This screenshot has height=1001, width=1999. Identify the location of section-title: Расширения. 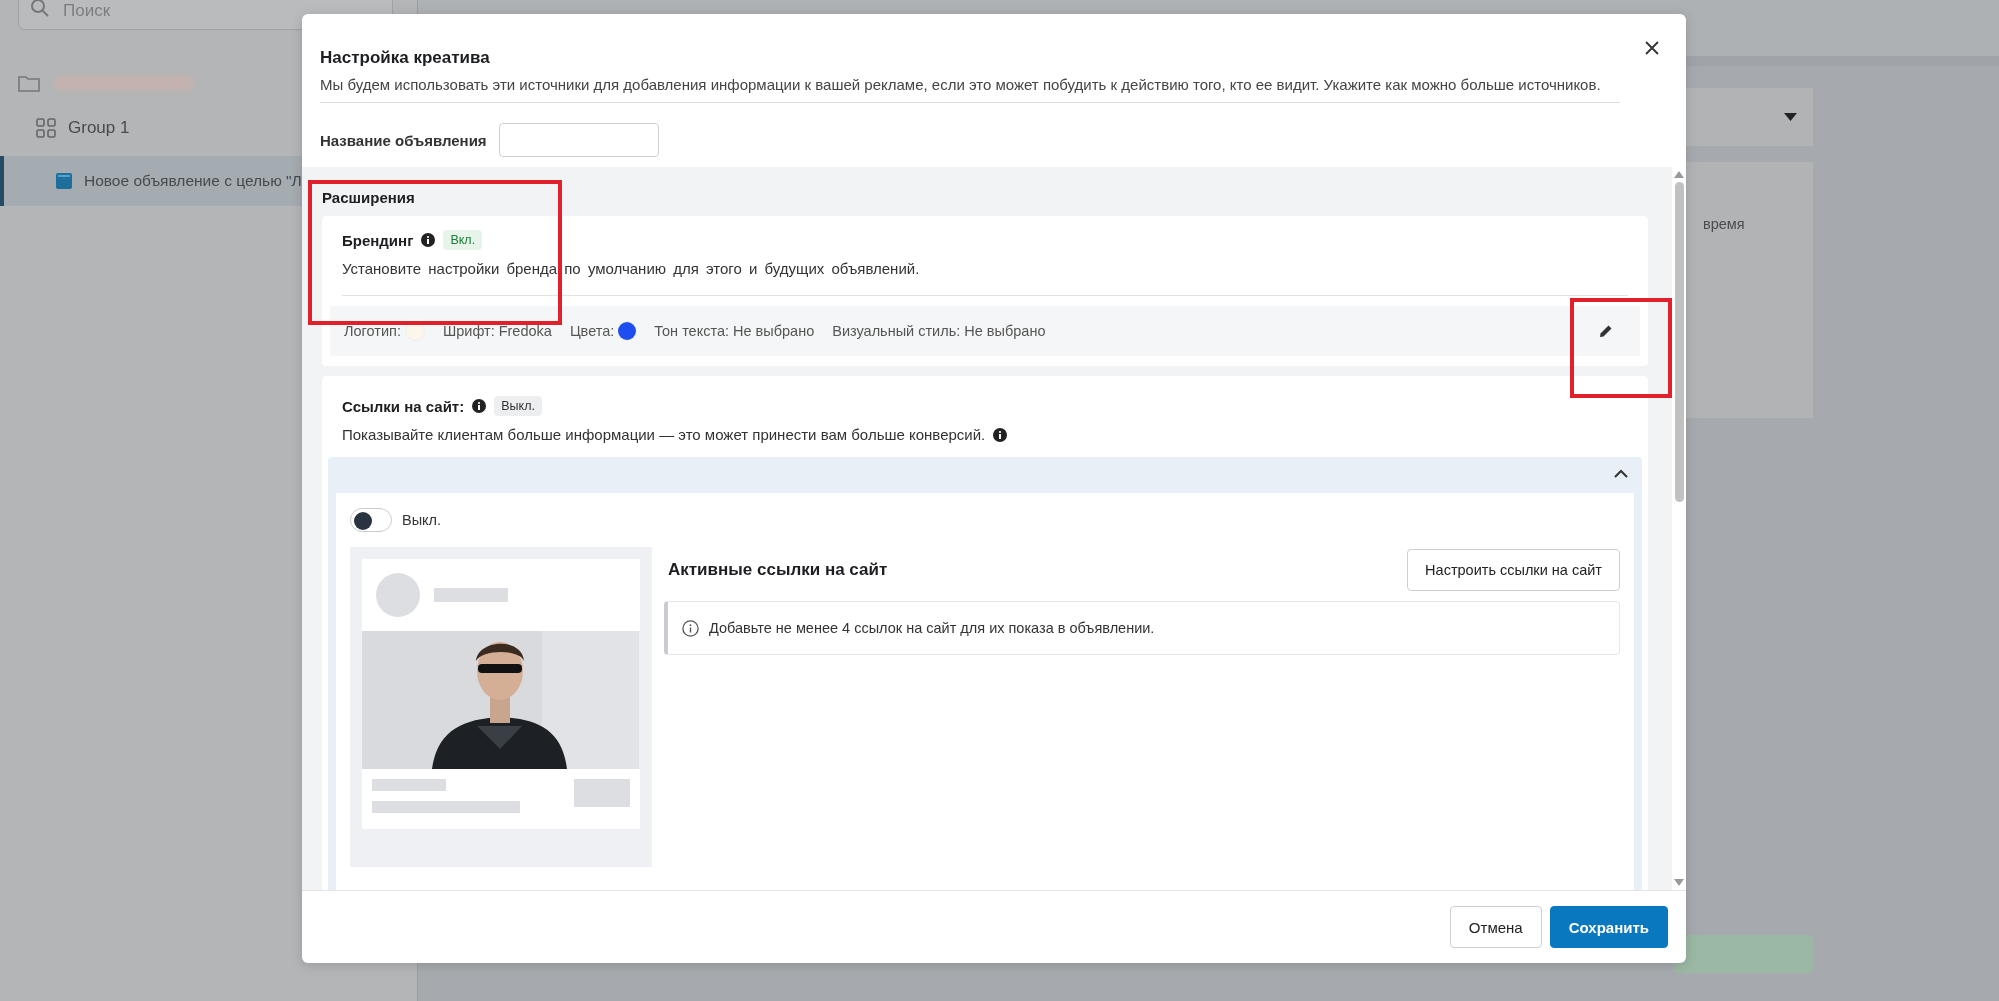
(369, 197).